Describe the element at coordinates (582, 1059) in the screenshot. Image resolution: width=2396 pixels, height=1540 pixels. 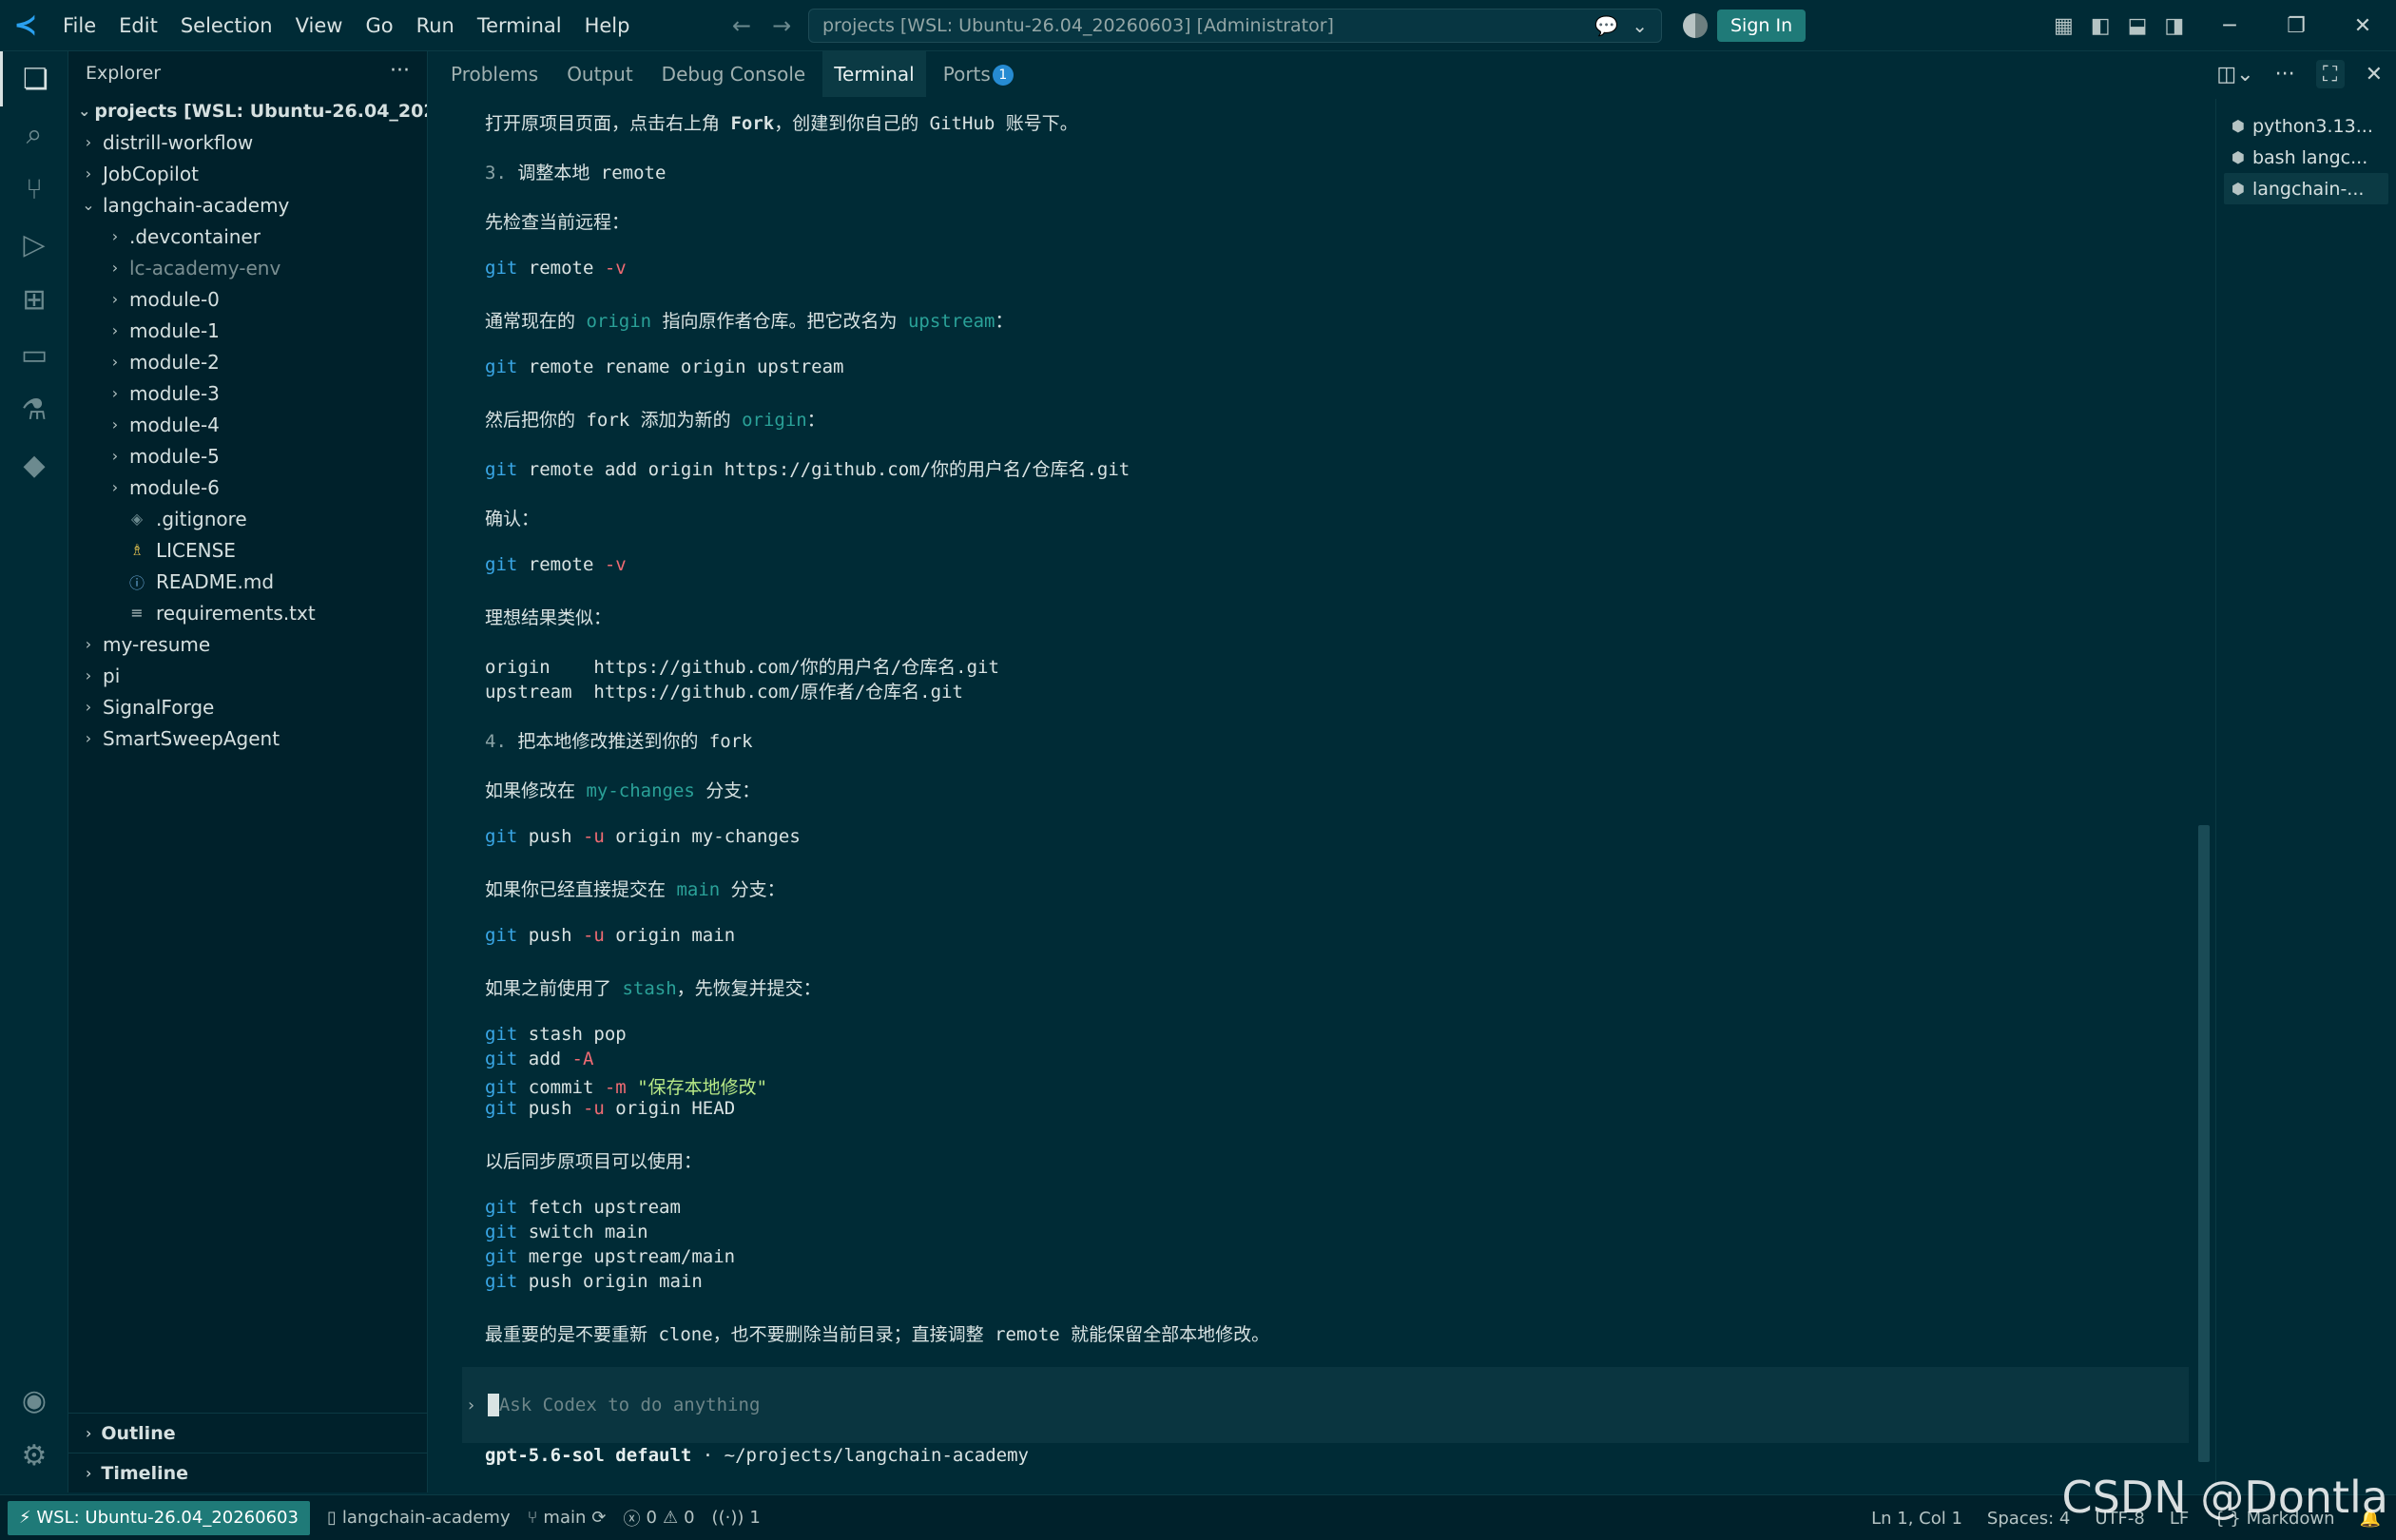
I see `terminal-text-segment: -A` at that location.